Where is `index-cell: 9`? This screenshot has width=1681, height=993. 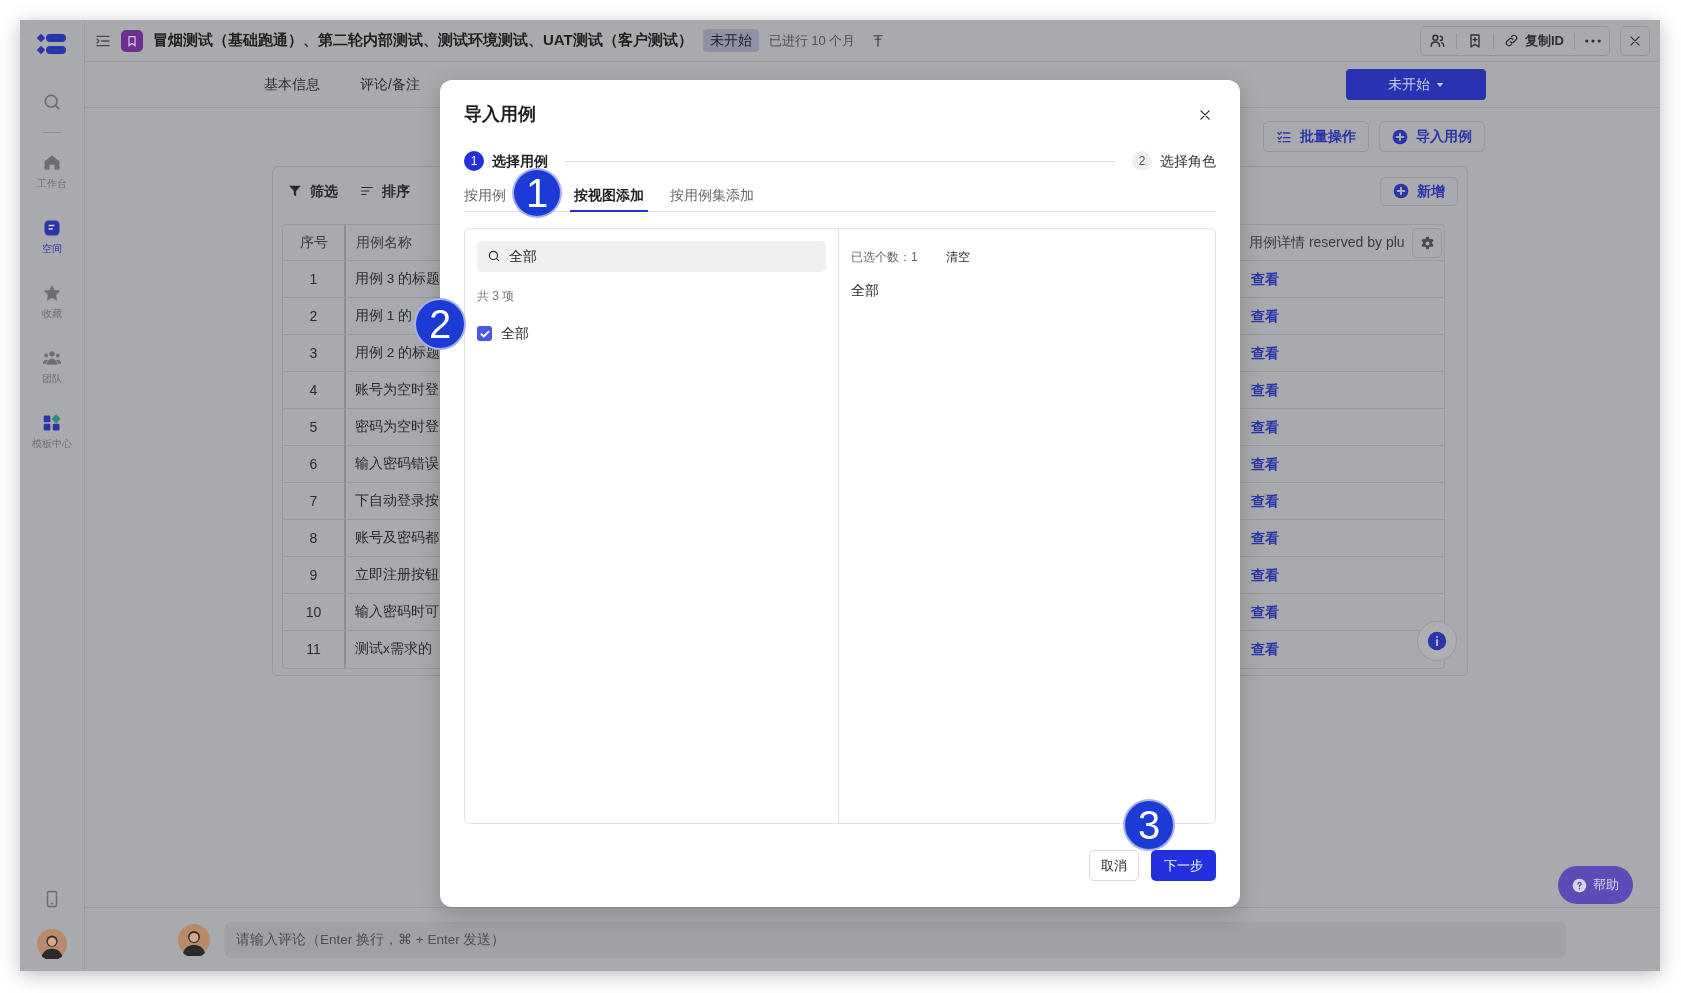
index-cell: 9 is located at coordinates (314, 575).